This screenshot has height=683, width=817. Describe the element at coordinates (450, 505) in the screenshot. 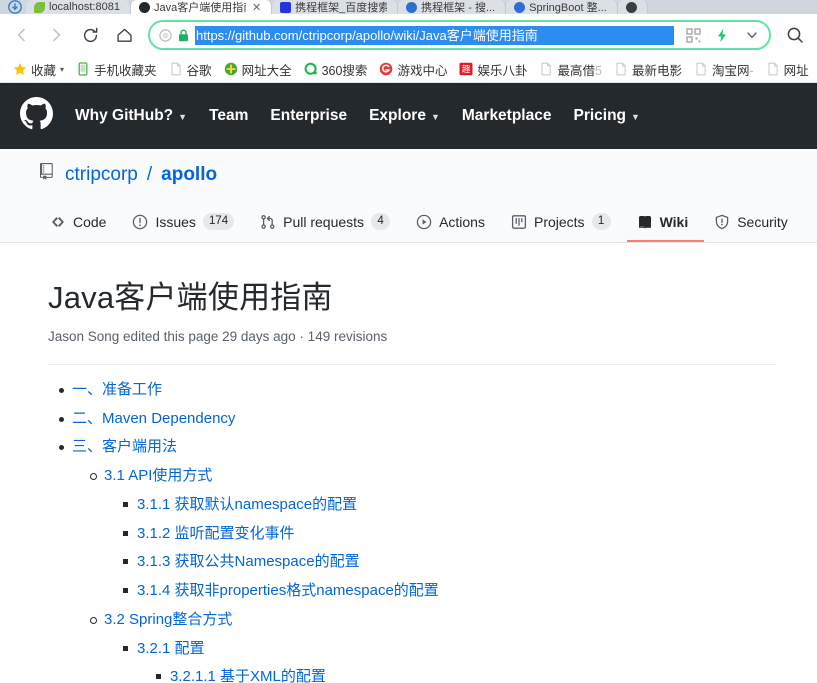

I see `list-item: 3.1.1 获取默认namespace的配置` at that location.